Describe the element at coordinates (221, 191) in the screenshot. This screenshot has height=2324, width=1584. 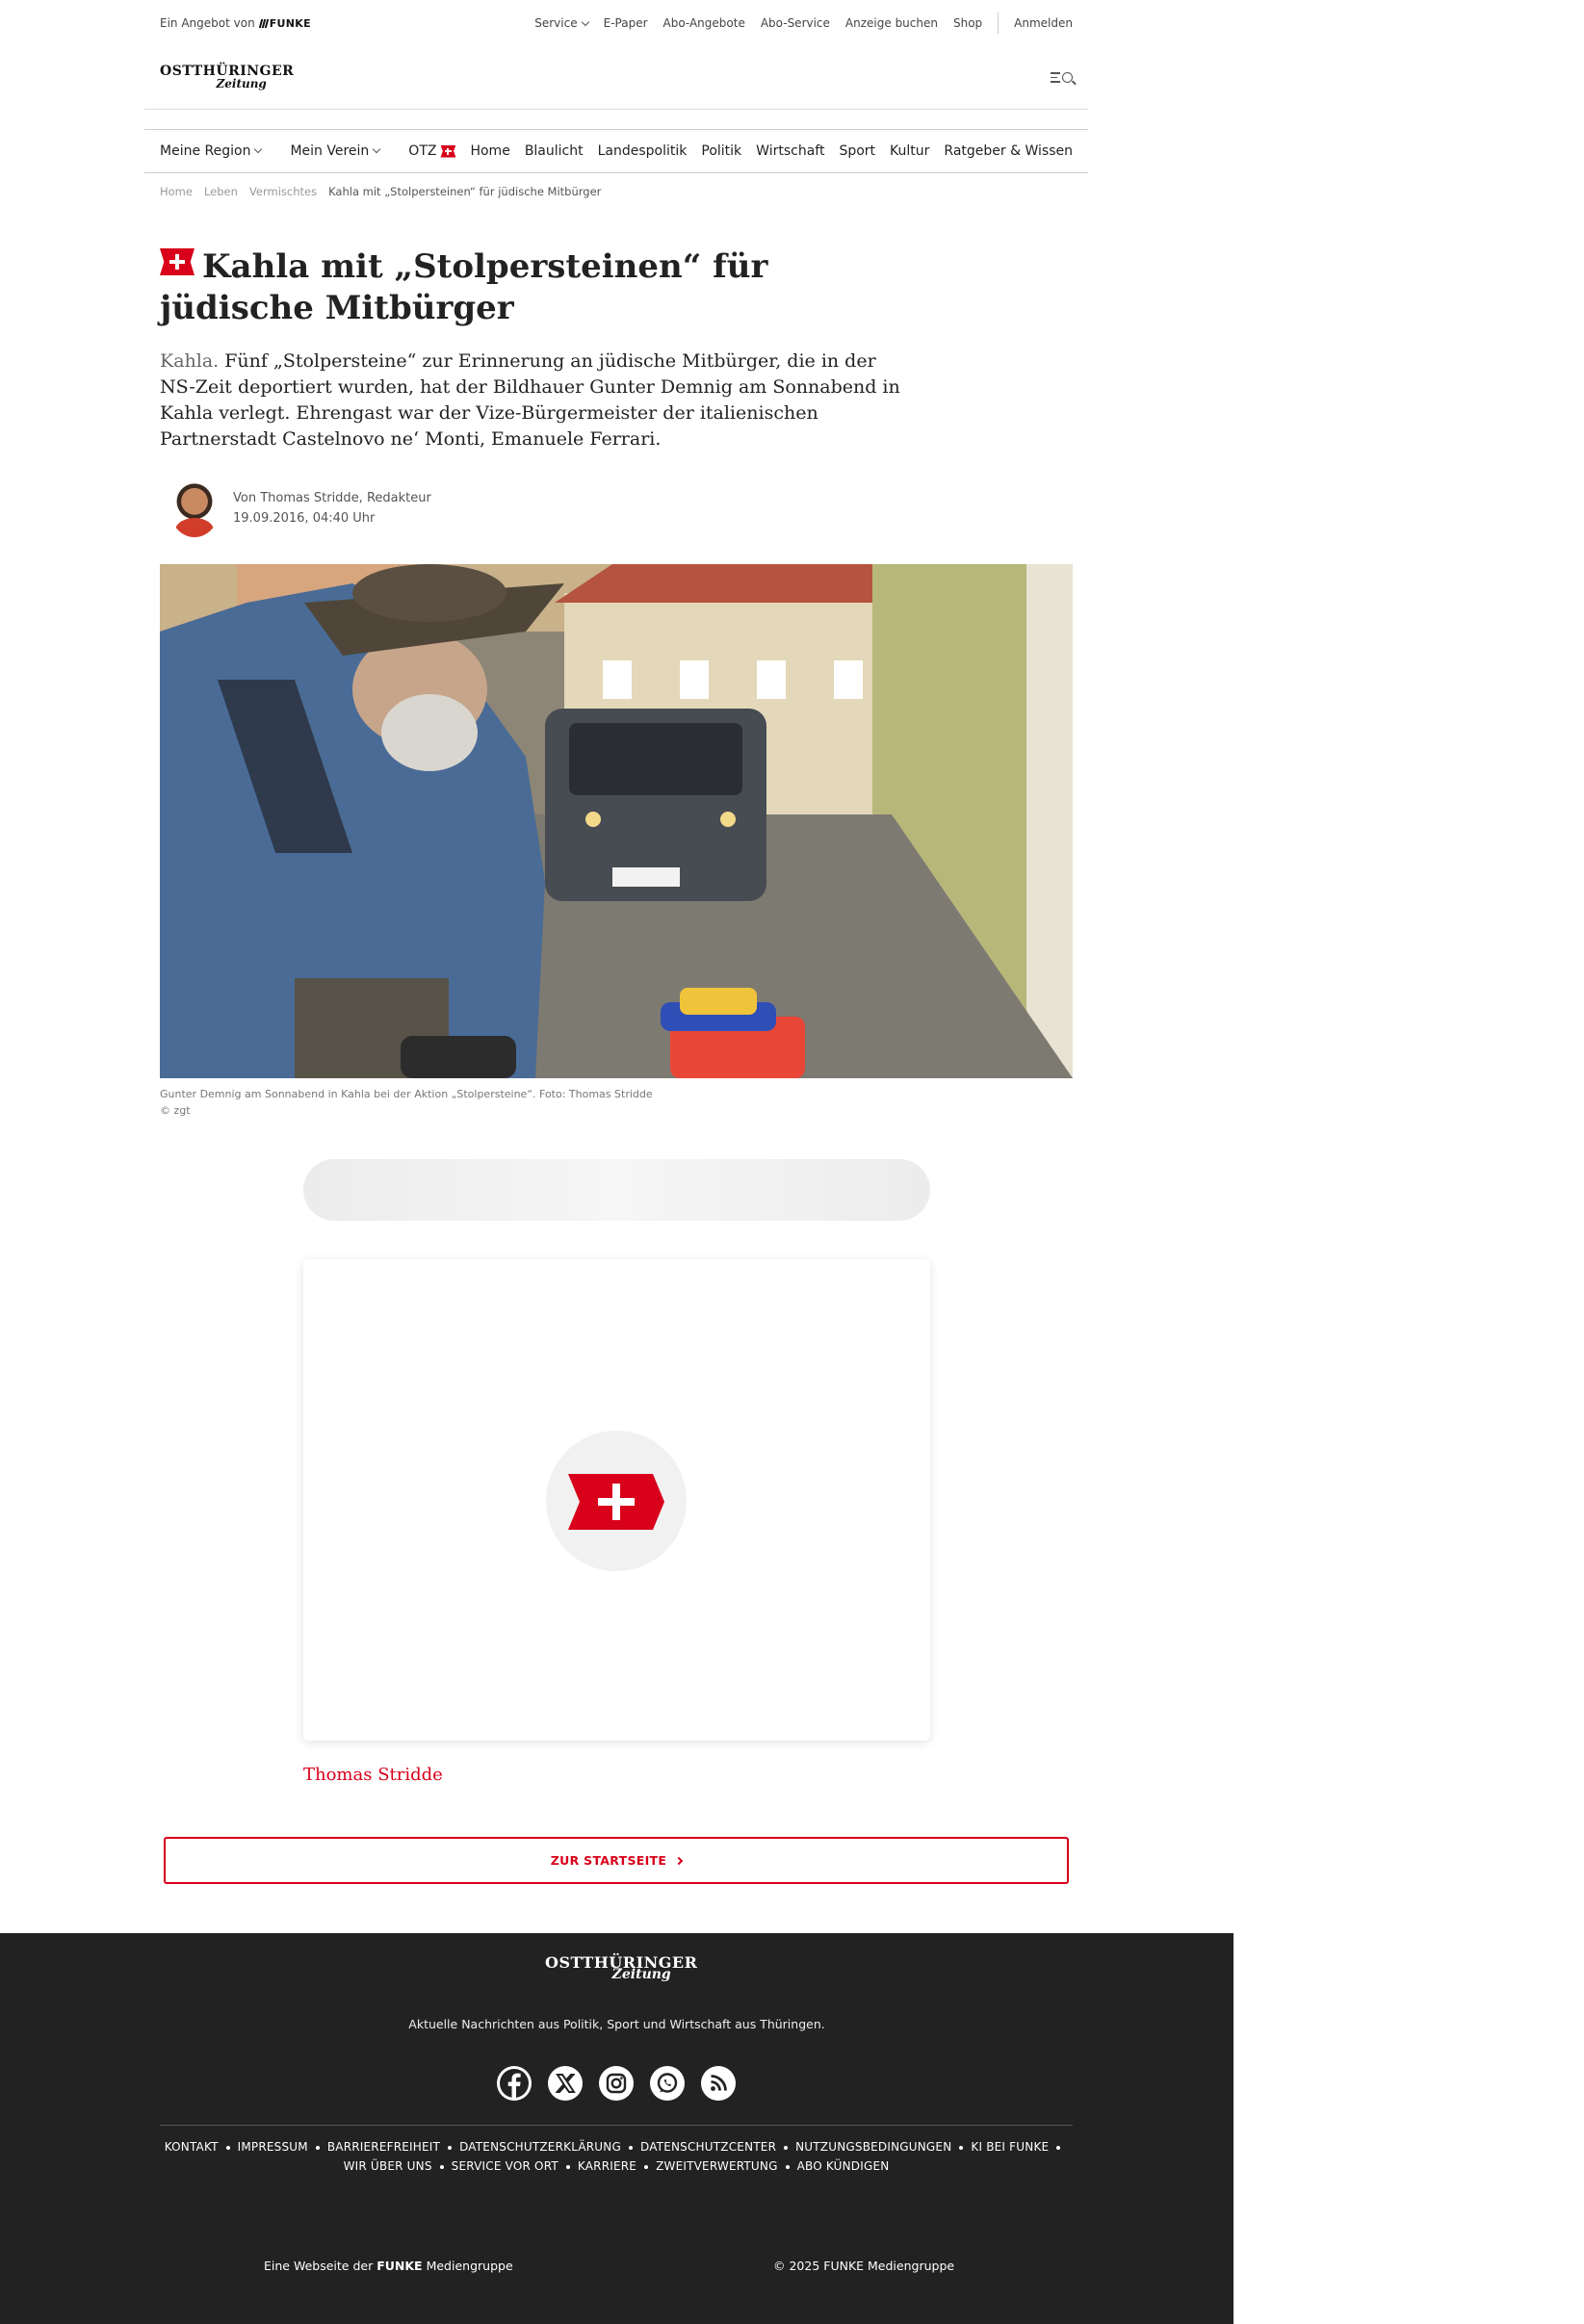
I see `breadcrumb-leben: Leben` at that location.